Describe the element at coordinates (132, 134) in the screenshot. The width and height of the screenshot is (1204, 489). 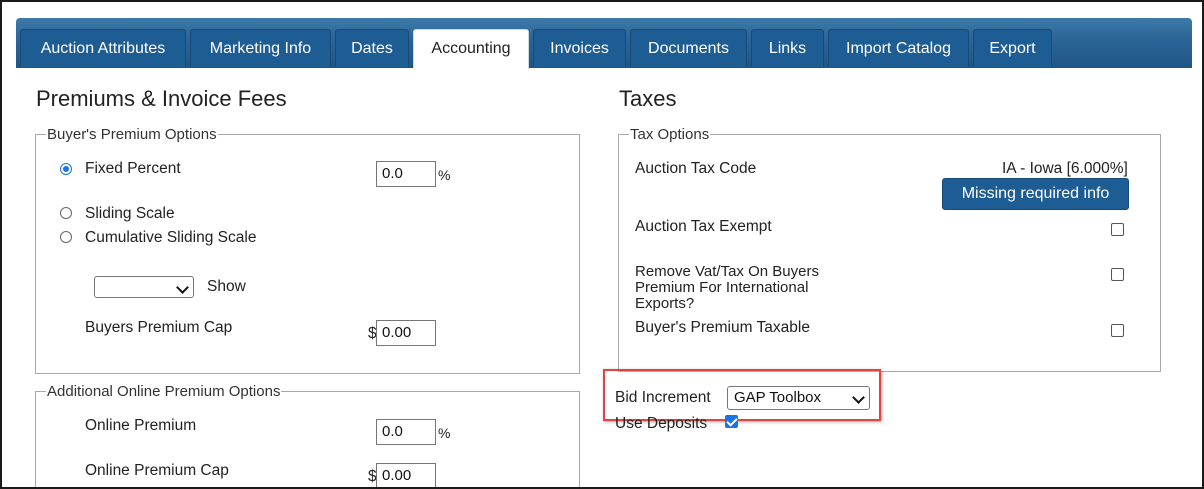
I see `buyers-premium-legend: Buyer's Premium Options` at that location.